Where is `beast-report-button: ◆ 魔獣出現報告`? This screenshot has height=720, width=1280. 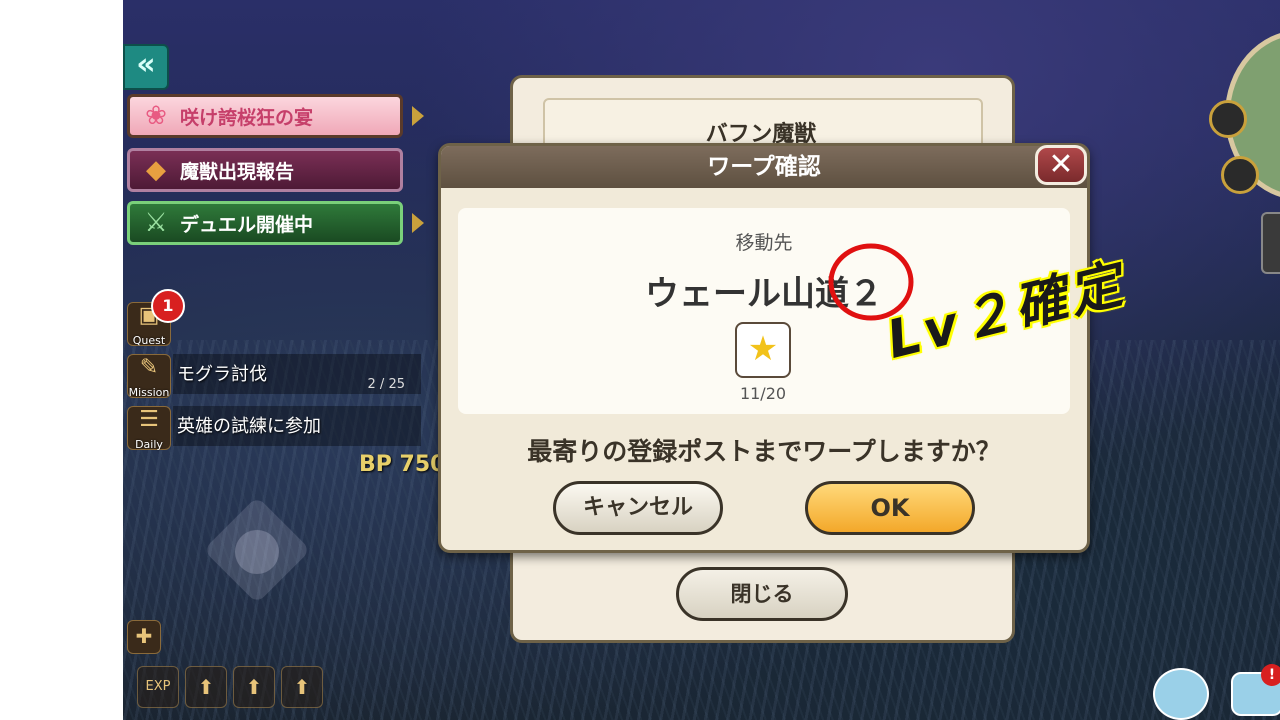 beast-report-button: ◆ 魔獣出現報告 is located at coordinates (265, 170).